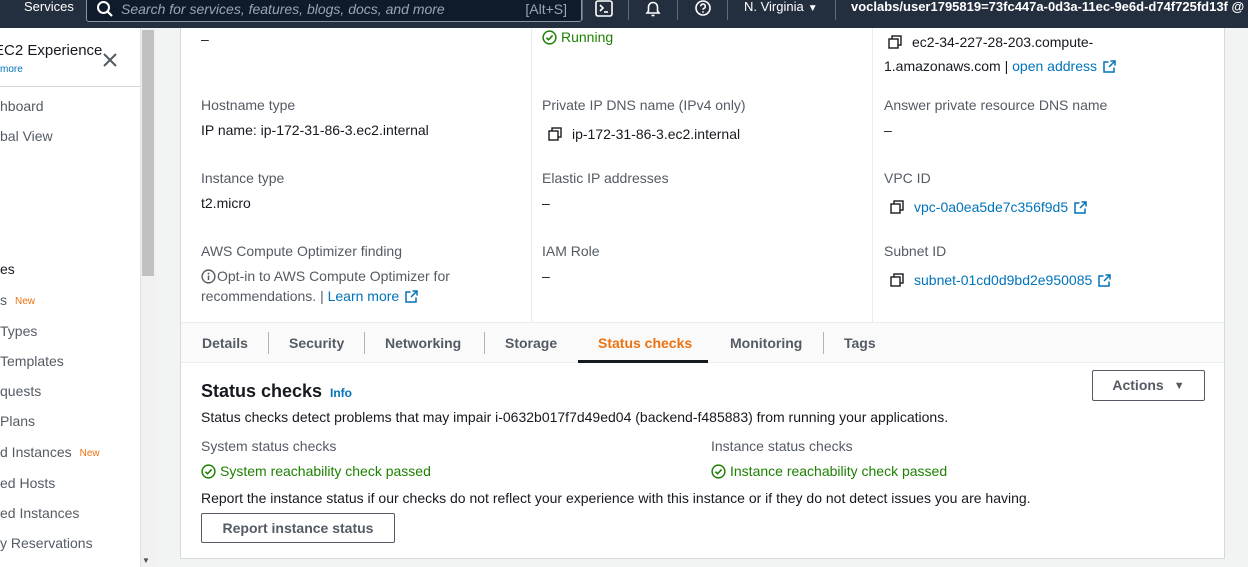  I want to click on region-label: N. Virginia, so click(774, 7).